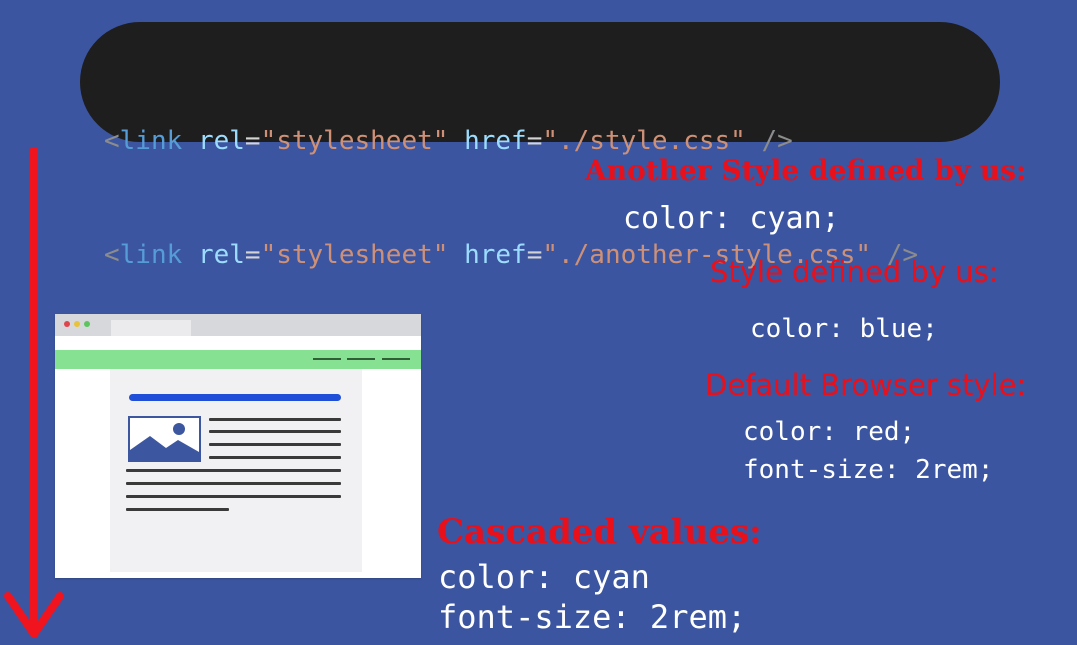 The width and height of the screenshot is (1077, 645). Describe the element at coordinates (806, 170) in the screenshot. I see `another-style-heading: Another Style defined by us:` at that location.